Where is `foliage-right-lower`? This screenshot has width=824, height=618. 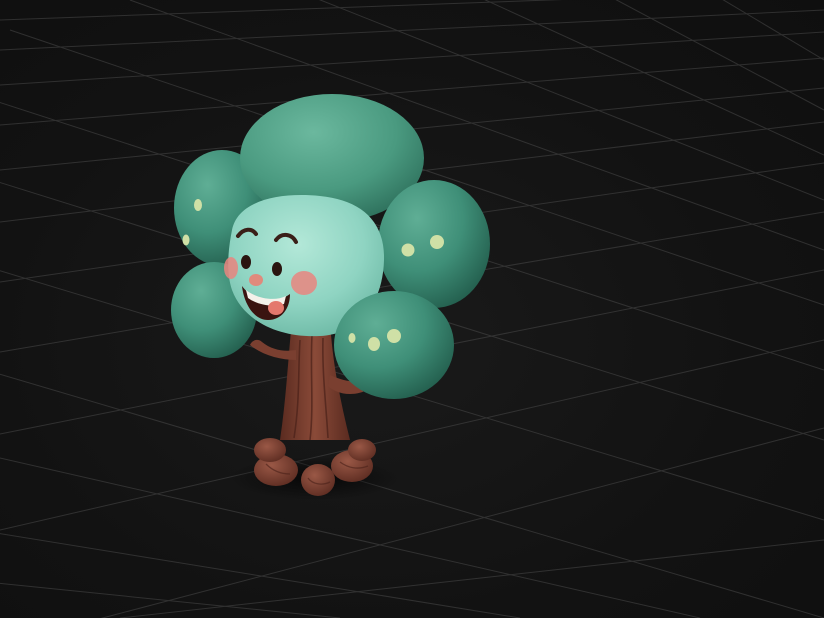 foliage-right-lower is located at coordinates (394, 345).